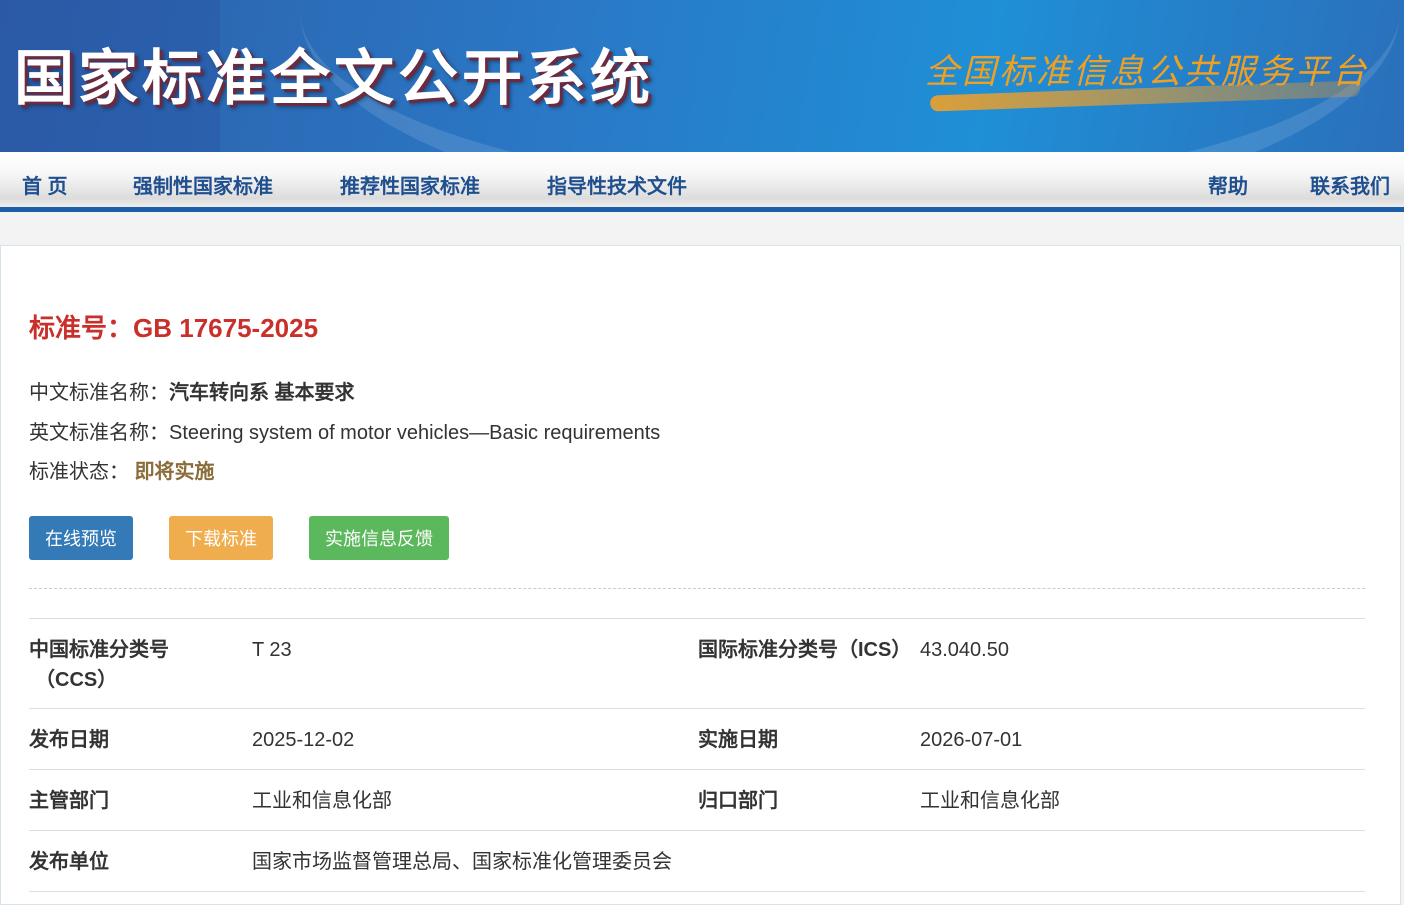 Image resolution: width=1404 pixels, height=905 pixels. What do you see at coordinates (702, 182) in the screenshot?
I see `main-nav: 首 页 强制性国家标准 推荐性国家标准 指导性技术文件 帮助 联系我们` at bounding box center [702, 182].